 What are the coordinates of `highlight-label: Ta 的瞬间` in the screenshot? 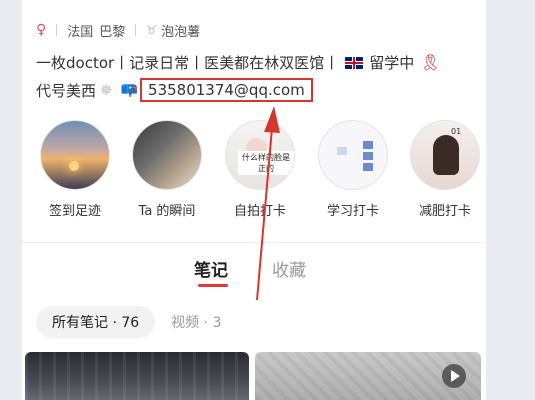 It's located at (167, 211).